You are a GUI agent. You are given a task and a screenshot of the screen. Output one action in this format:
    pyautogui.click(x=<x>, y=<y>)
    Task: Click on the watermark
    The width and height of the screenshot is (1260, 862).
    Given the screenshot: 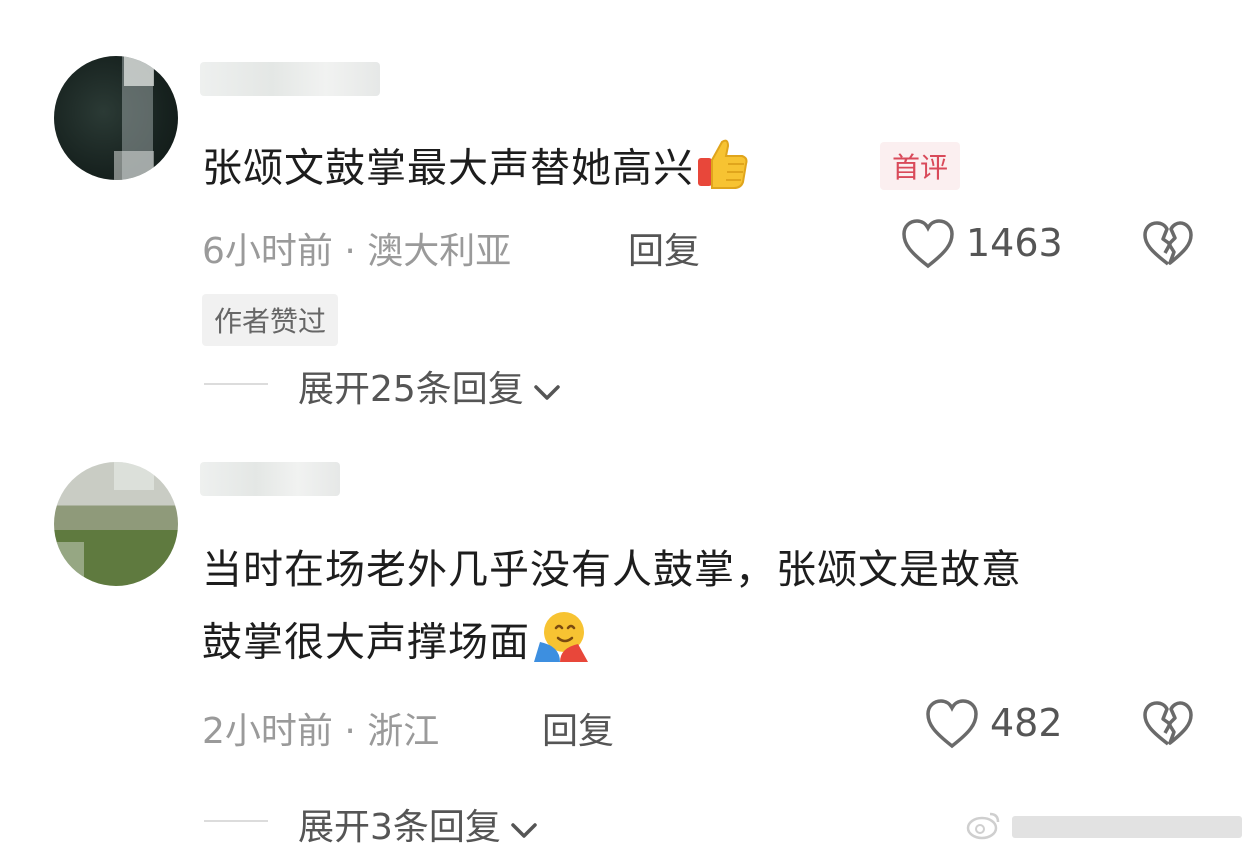 What is the action you would take?
    pyautogui.click(x=1104, y=827)
    